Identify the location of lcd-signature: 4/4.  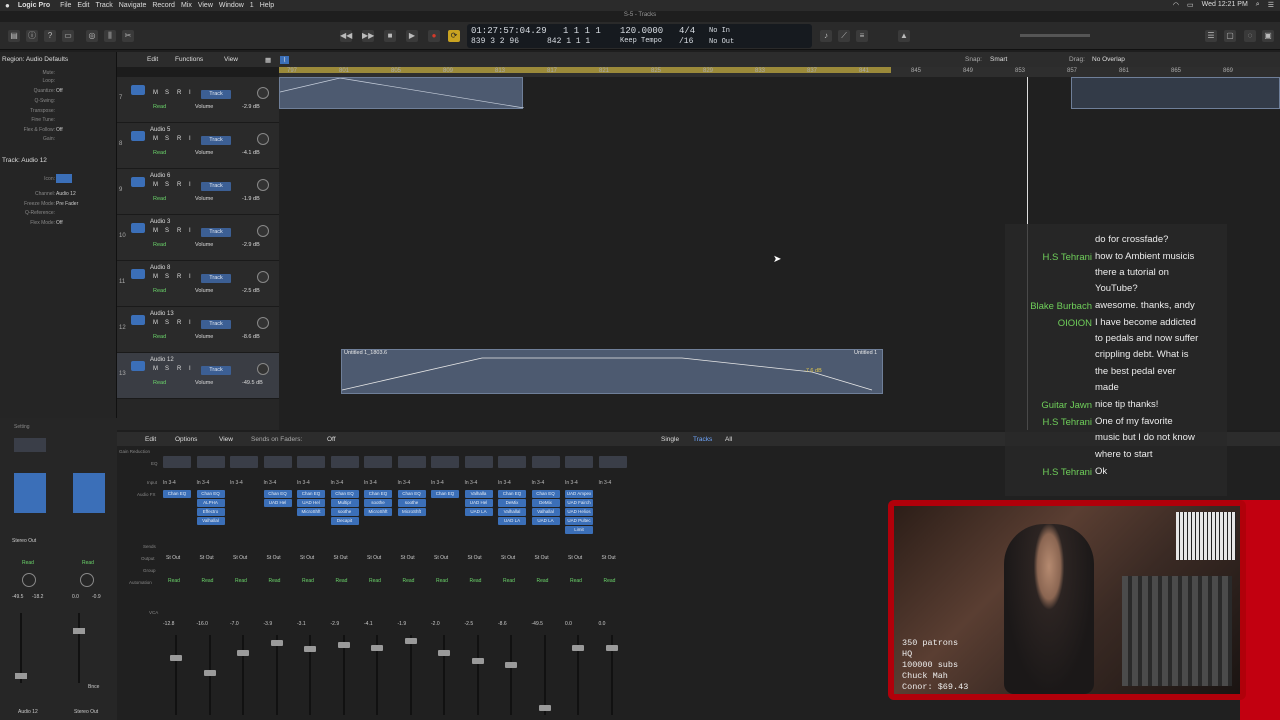
(687, 31).